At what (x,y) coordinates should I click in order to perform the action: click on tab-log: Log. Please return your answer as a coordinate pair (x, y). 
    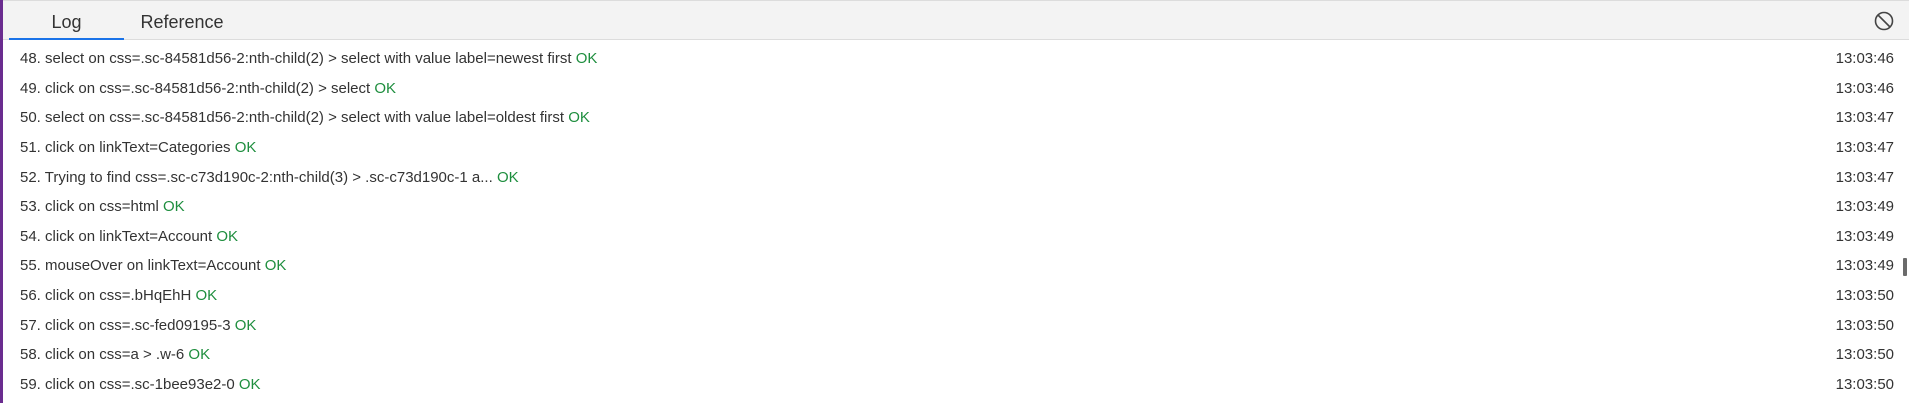
    Looking at the image, I should click on (66, 22).